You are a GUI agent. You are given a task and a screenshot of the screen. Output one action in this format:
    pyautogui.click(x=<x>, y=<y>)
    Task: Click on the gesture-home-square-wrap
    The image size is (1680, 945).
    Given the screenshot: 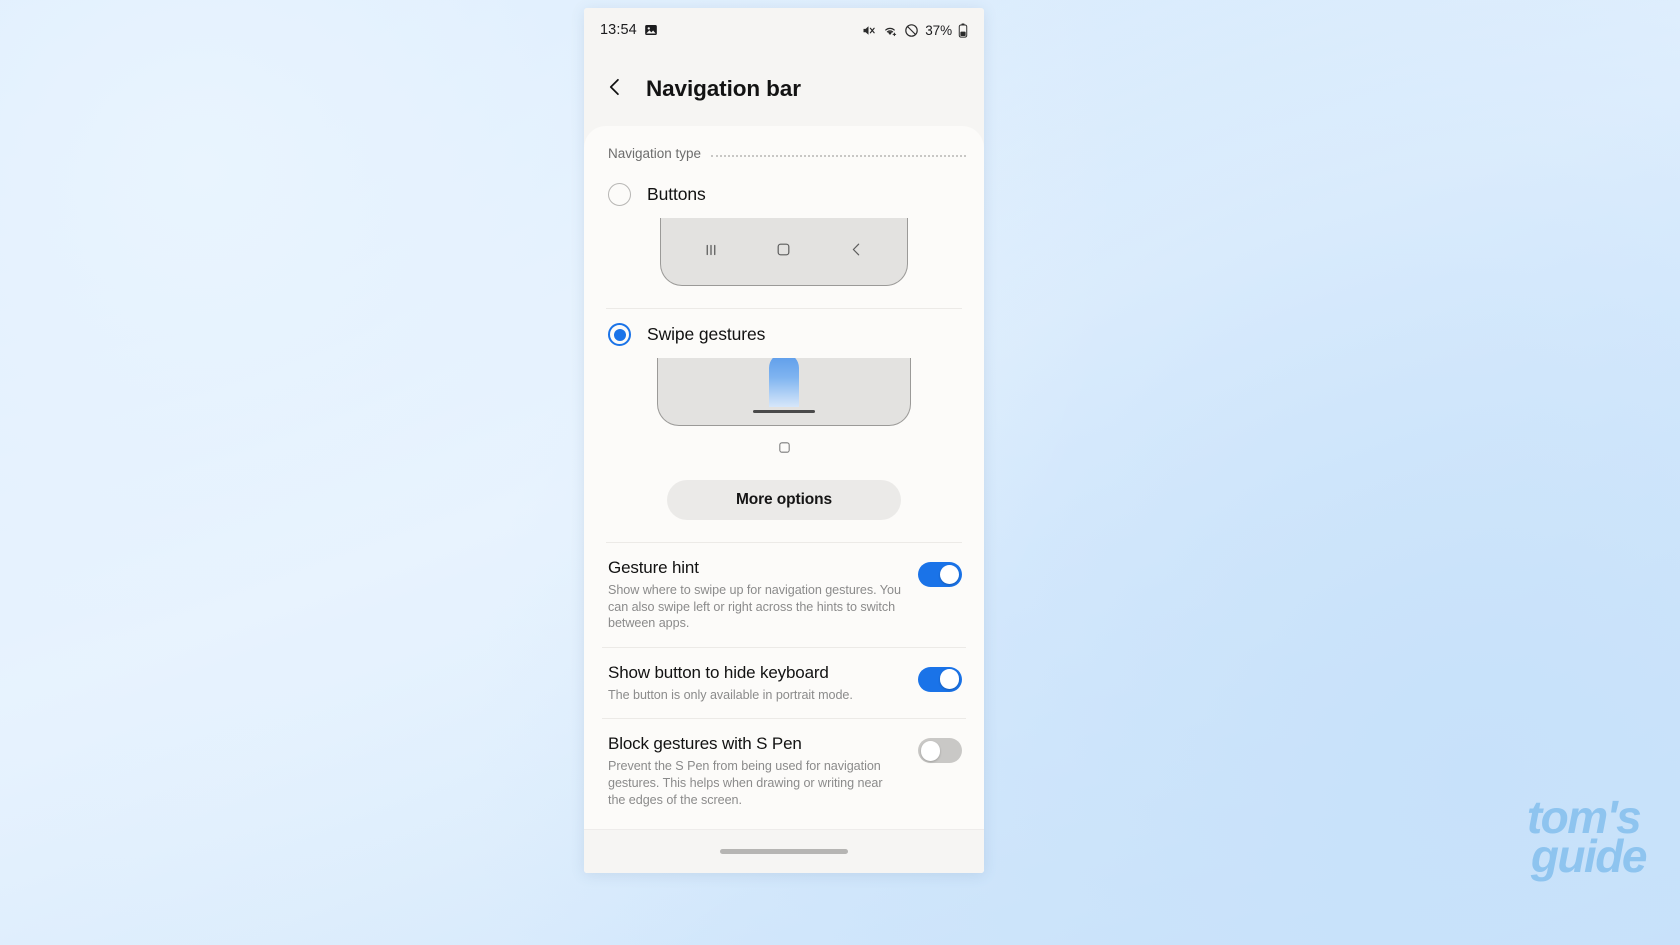 What is the action you would take?
    pyautogui.click(x=784, y=450)
    